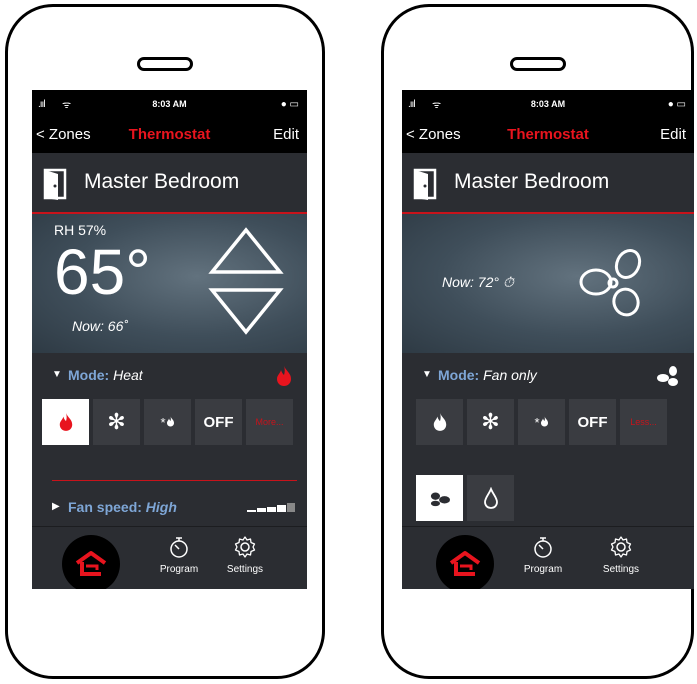 This screenshot has width=697, height=684. What do you see at coordinates (271, 507) in the screenshot?
I see `fan-speed-bars-icon` at bounding box center [271, 507].